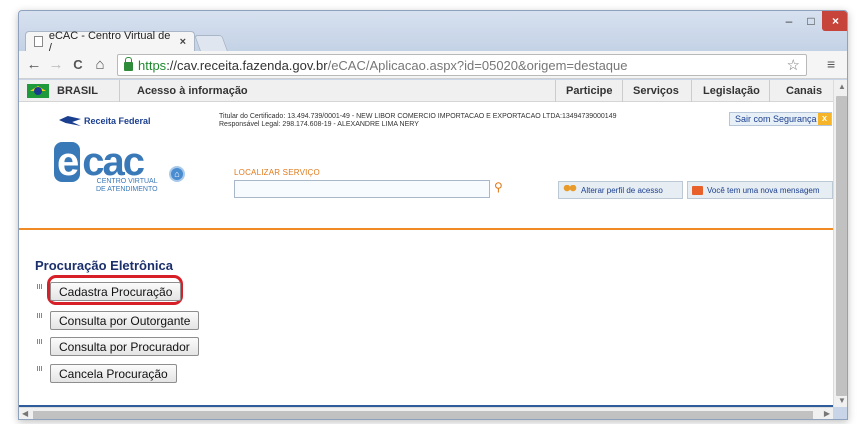  What do you see at coordinates (38, 91) in the screenshot?
I see `brazil-flag-icon` at bounding box center [38, 91].